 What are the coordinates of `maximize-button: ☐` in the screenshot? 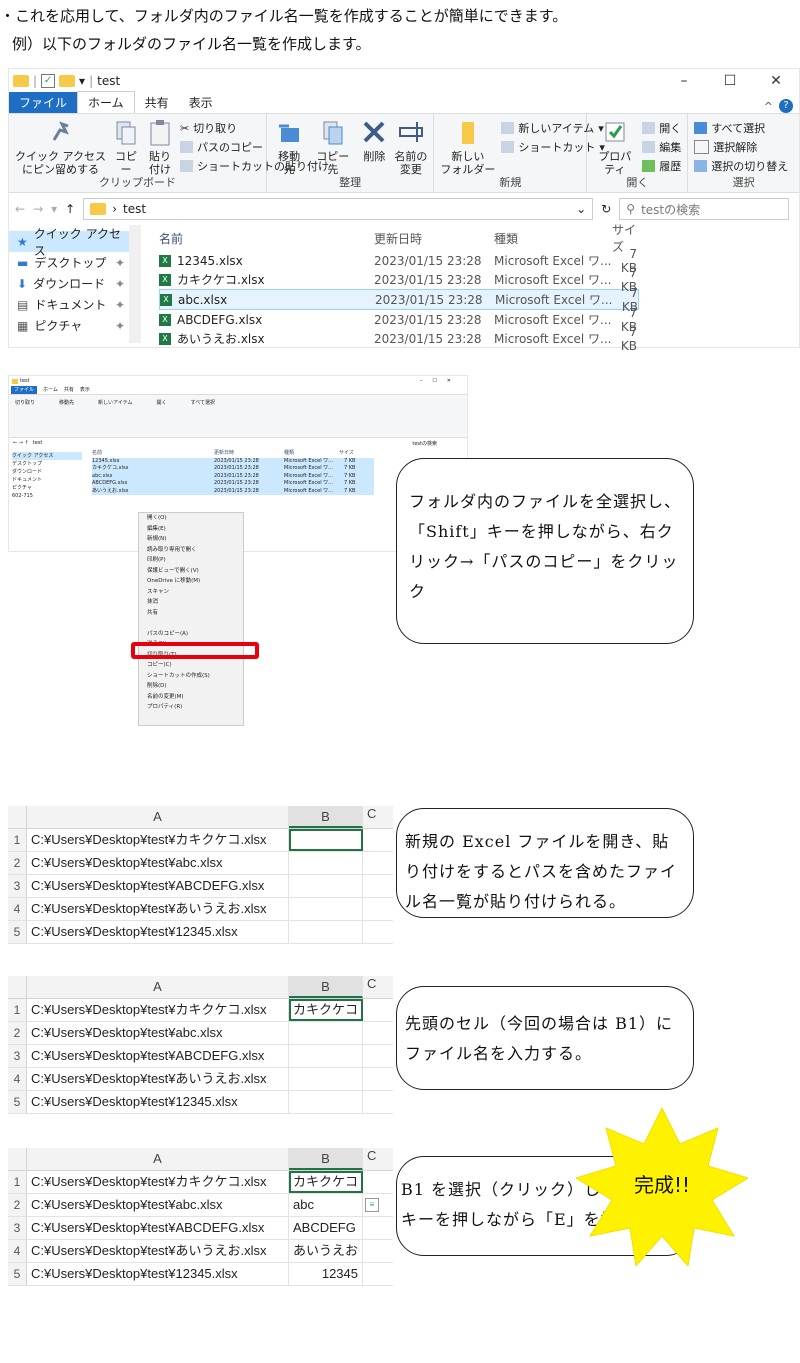 It's located at (730, 81).